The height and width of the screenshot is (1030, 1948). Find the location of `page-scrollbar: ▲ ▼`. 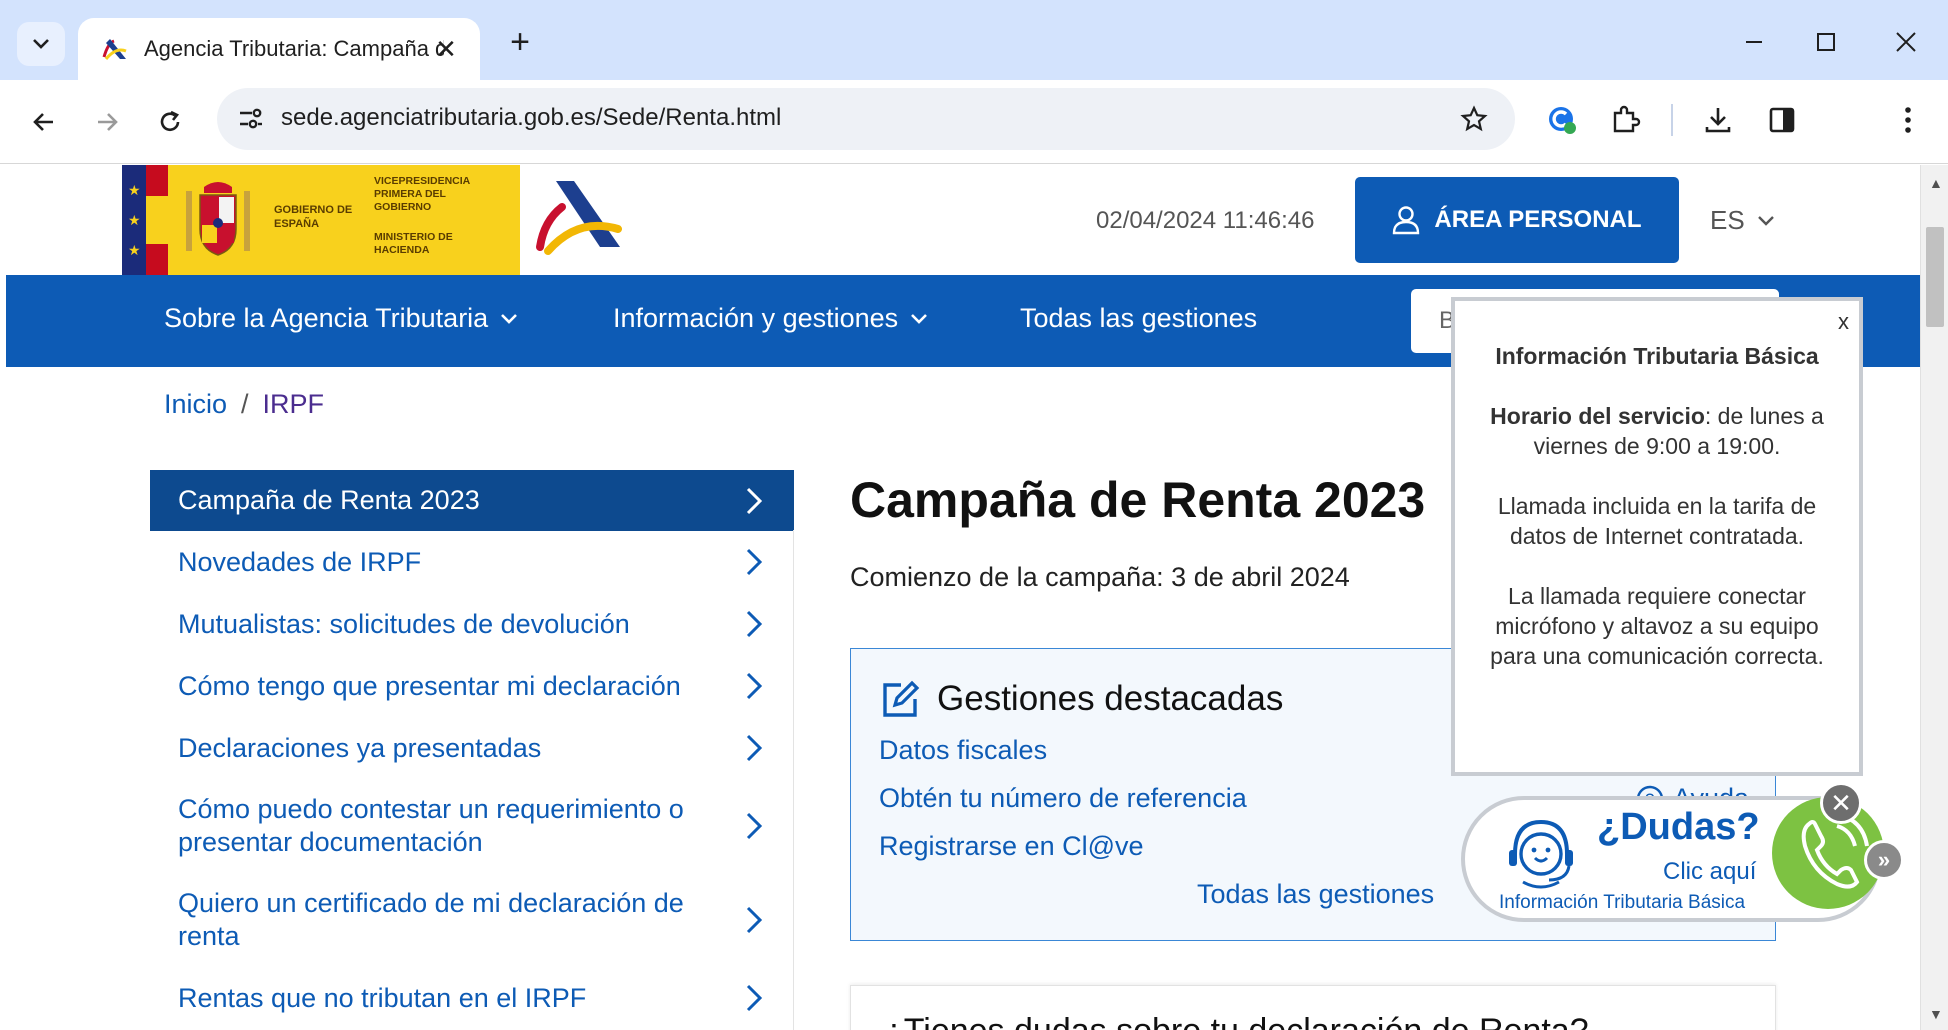

page-scrollbar: ▲ ▼ is located at coordinates (1934, 597).